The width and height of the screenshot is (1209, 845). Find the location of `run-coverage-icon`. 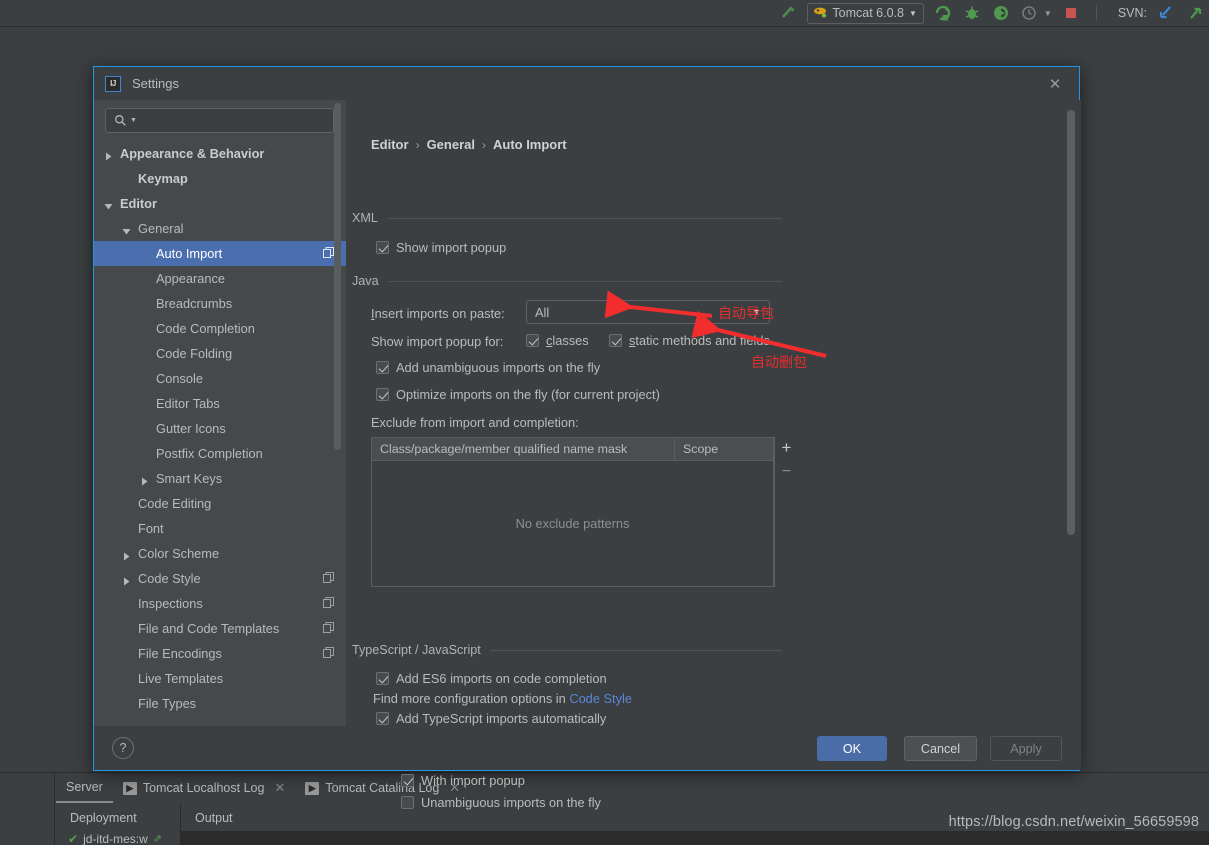

run-coverage-icon is located at coordinates (1001, 13).